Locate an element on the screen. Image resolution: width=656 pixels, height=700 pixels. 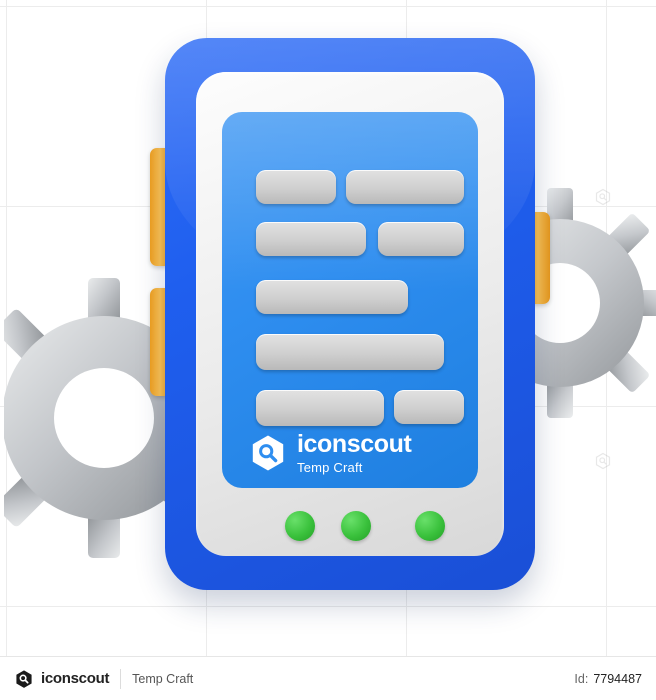
footer-brand-group: iconscout is located at coordinates (61, 679).